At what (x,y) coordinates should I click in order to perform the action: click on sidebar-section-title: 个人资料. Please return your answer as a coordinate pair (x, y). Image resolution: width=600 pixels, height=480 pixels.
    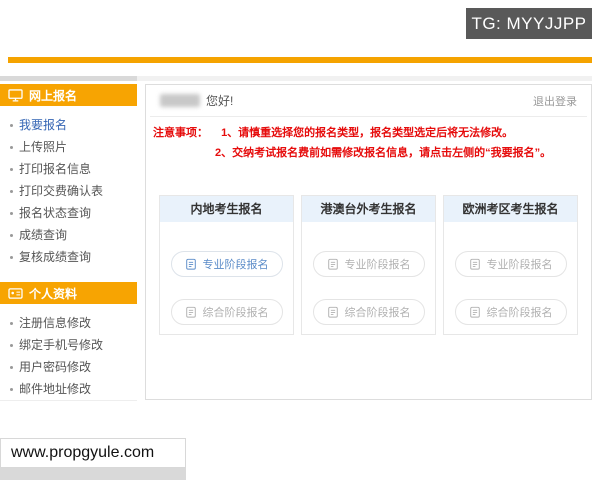
    Looking at the image, I should click on (53, 293).